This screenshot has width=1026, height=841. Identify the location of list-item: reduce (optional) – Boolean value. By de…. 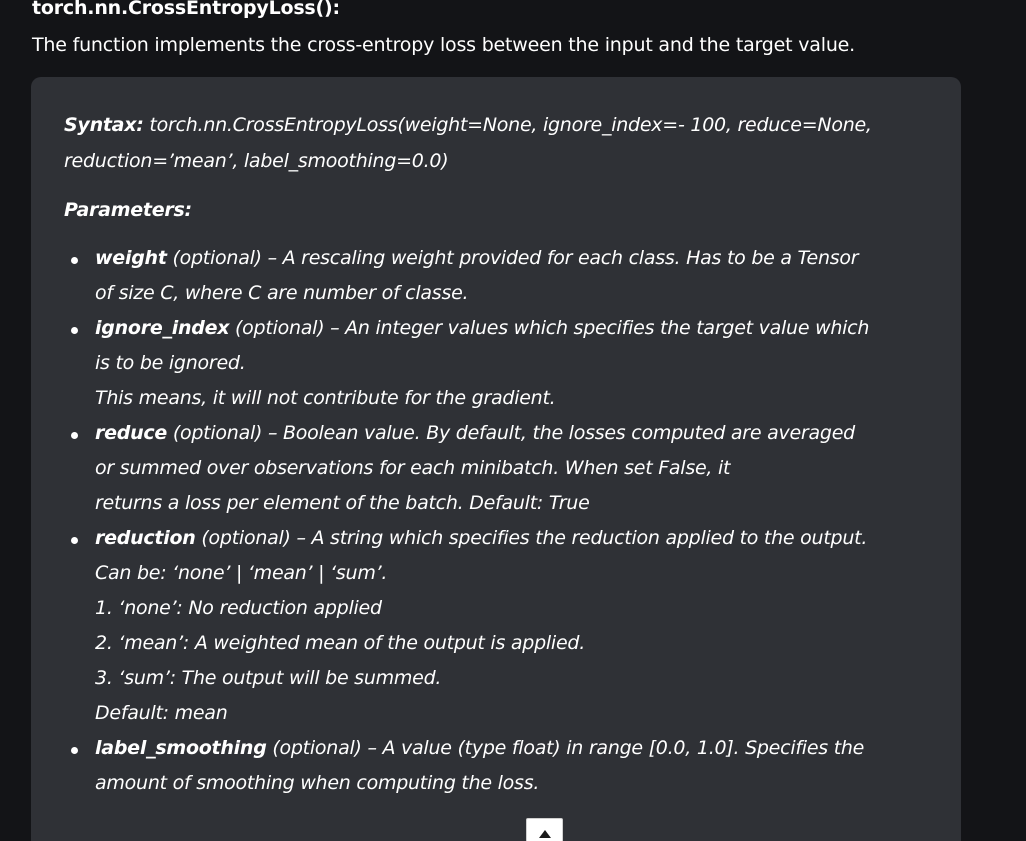
(499, 468).